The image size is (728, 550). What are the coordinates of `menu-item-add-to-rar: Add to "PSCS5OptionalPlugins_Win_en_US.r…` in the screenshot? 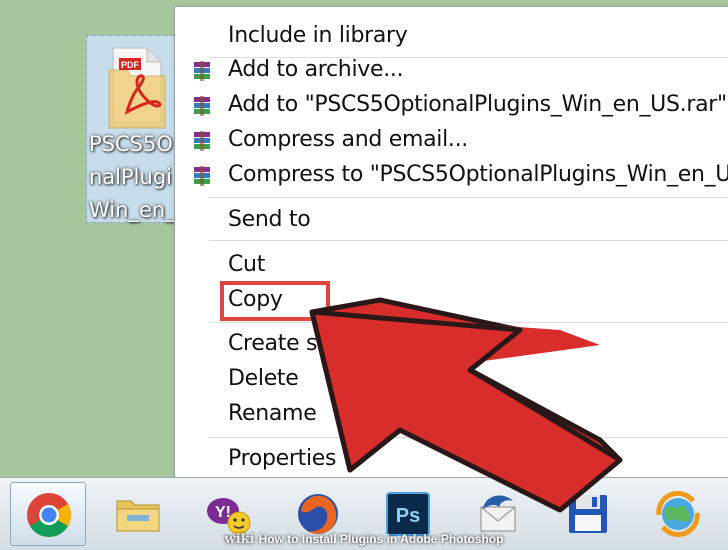 It's located at (451, 105).